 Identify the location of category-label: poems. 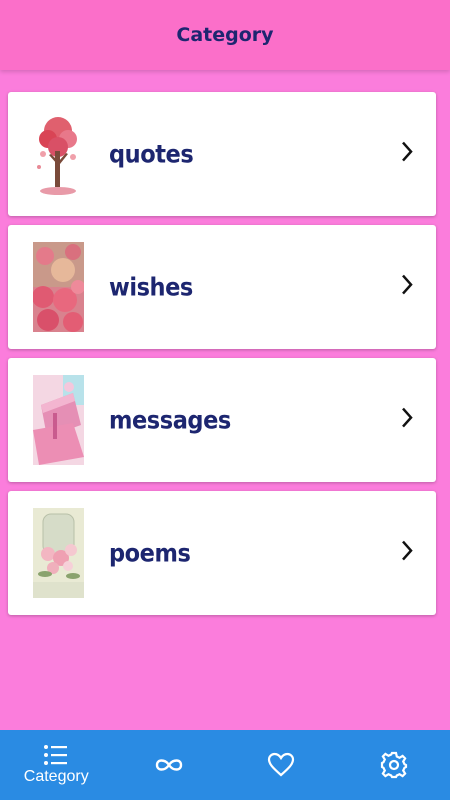
(150, 553).